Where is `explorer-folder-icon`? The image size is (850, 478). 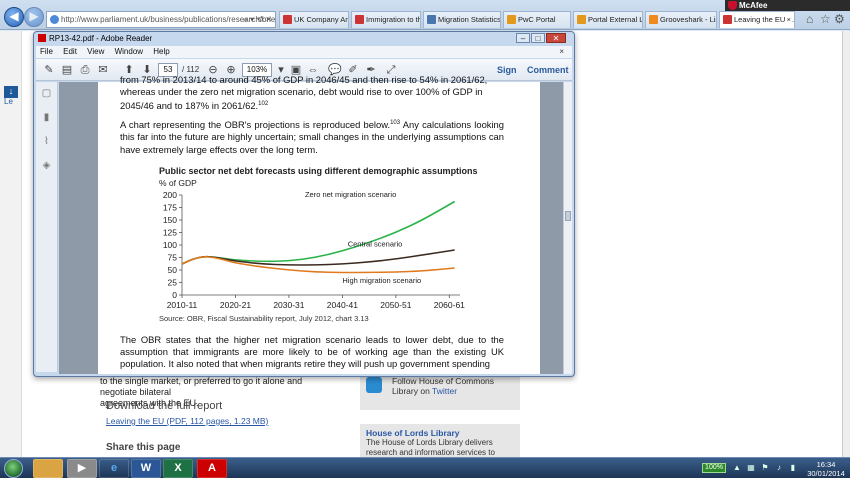 explorer-folder-icon is located at coordinates (48, 468).